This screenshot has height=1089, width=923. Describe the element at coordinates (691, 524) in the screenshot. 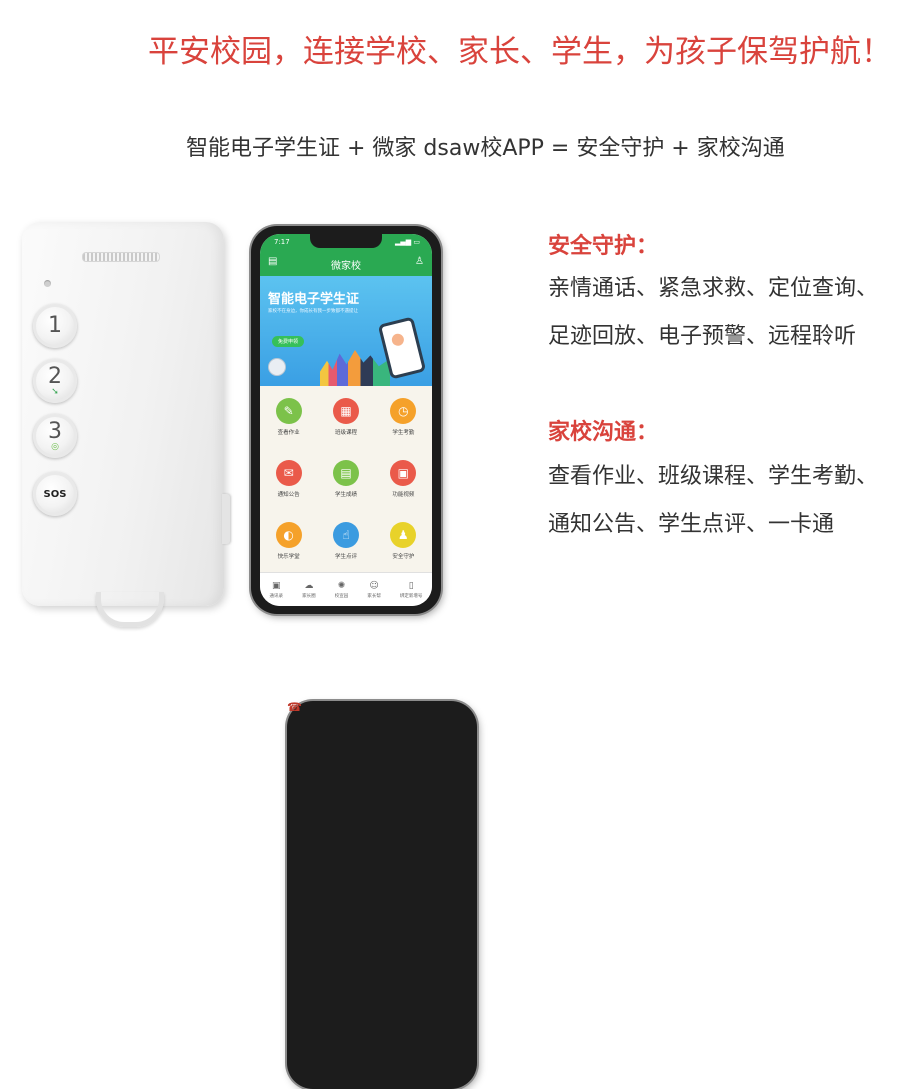

I see `home-school-feature-line-2: 通知公告、学生点评、一卡通` at that location.